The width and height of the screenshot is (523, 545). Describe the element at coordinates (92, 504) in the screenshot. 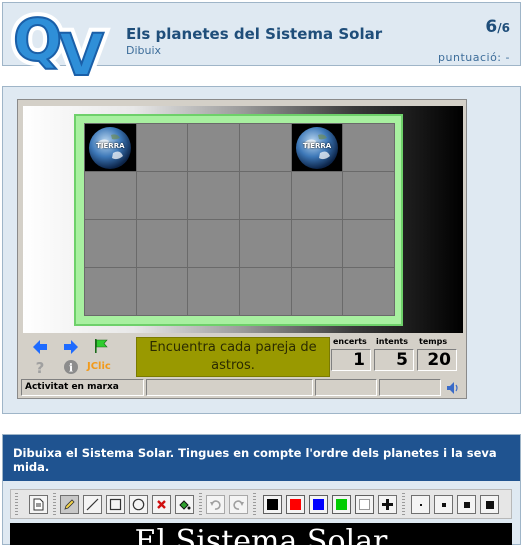

I see `line-icon` at that location.